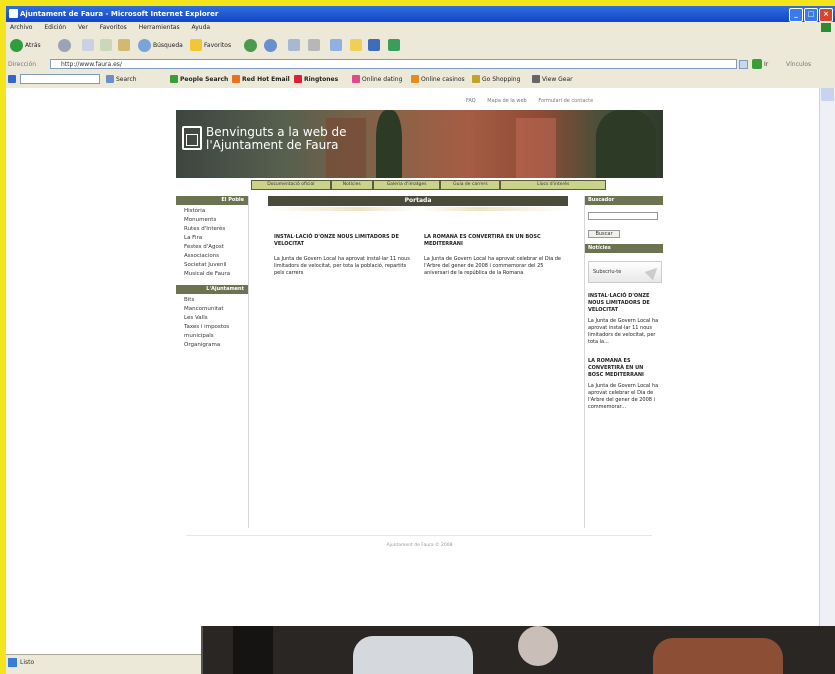 This screenshot has height=674, width=835. What do you see at coordinates (212, 327) in the screenshot?
I see `sidebar-item-taxes: Taxes i impostos` at bounding box center [212, 327].